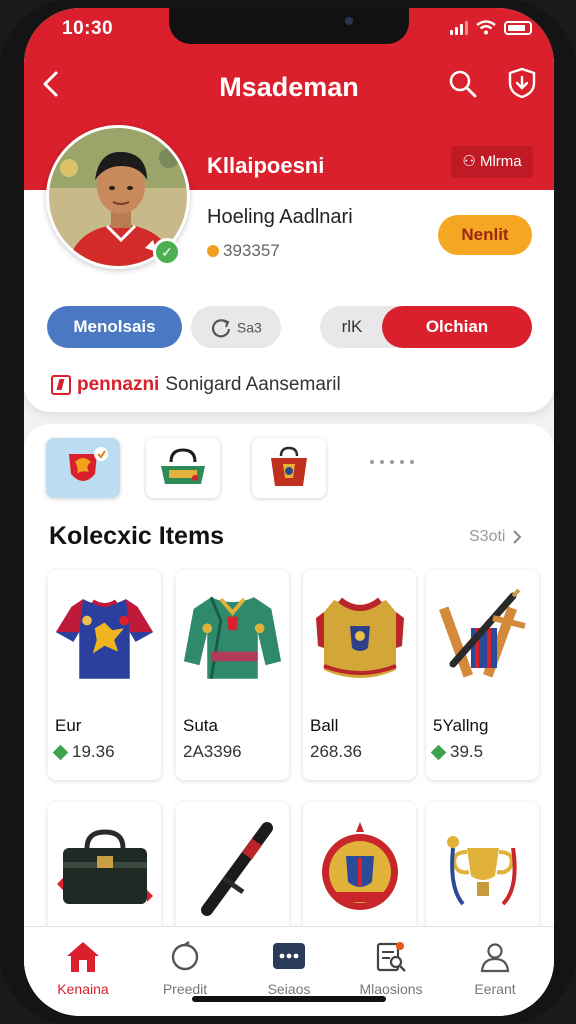 The image size is (576, 1024). What do you see at coordinates (522, 83) in the screenshot?
I see `shield-icon` at bounding box center [522, 83].